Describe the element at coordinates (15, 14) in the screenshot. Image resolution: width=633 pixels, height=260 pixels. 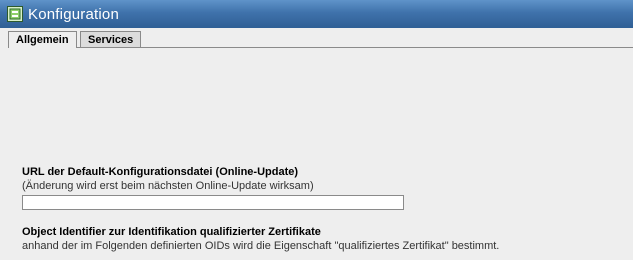
I see `configuration-icon` at that location.